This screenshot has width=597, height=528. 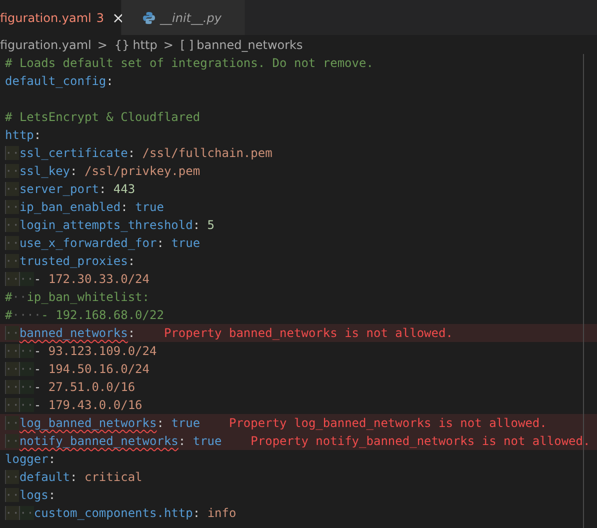 What do you see at coordinates (102, 117) in the screenshot?
I see `yaml-comment: # LetsEncrypt & Cloudflared` at bounding box center [102, 117].